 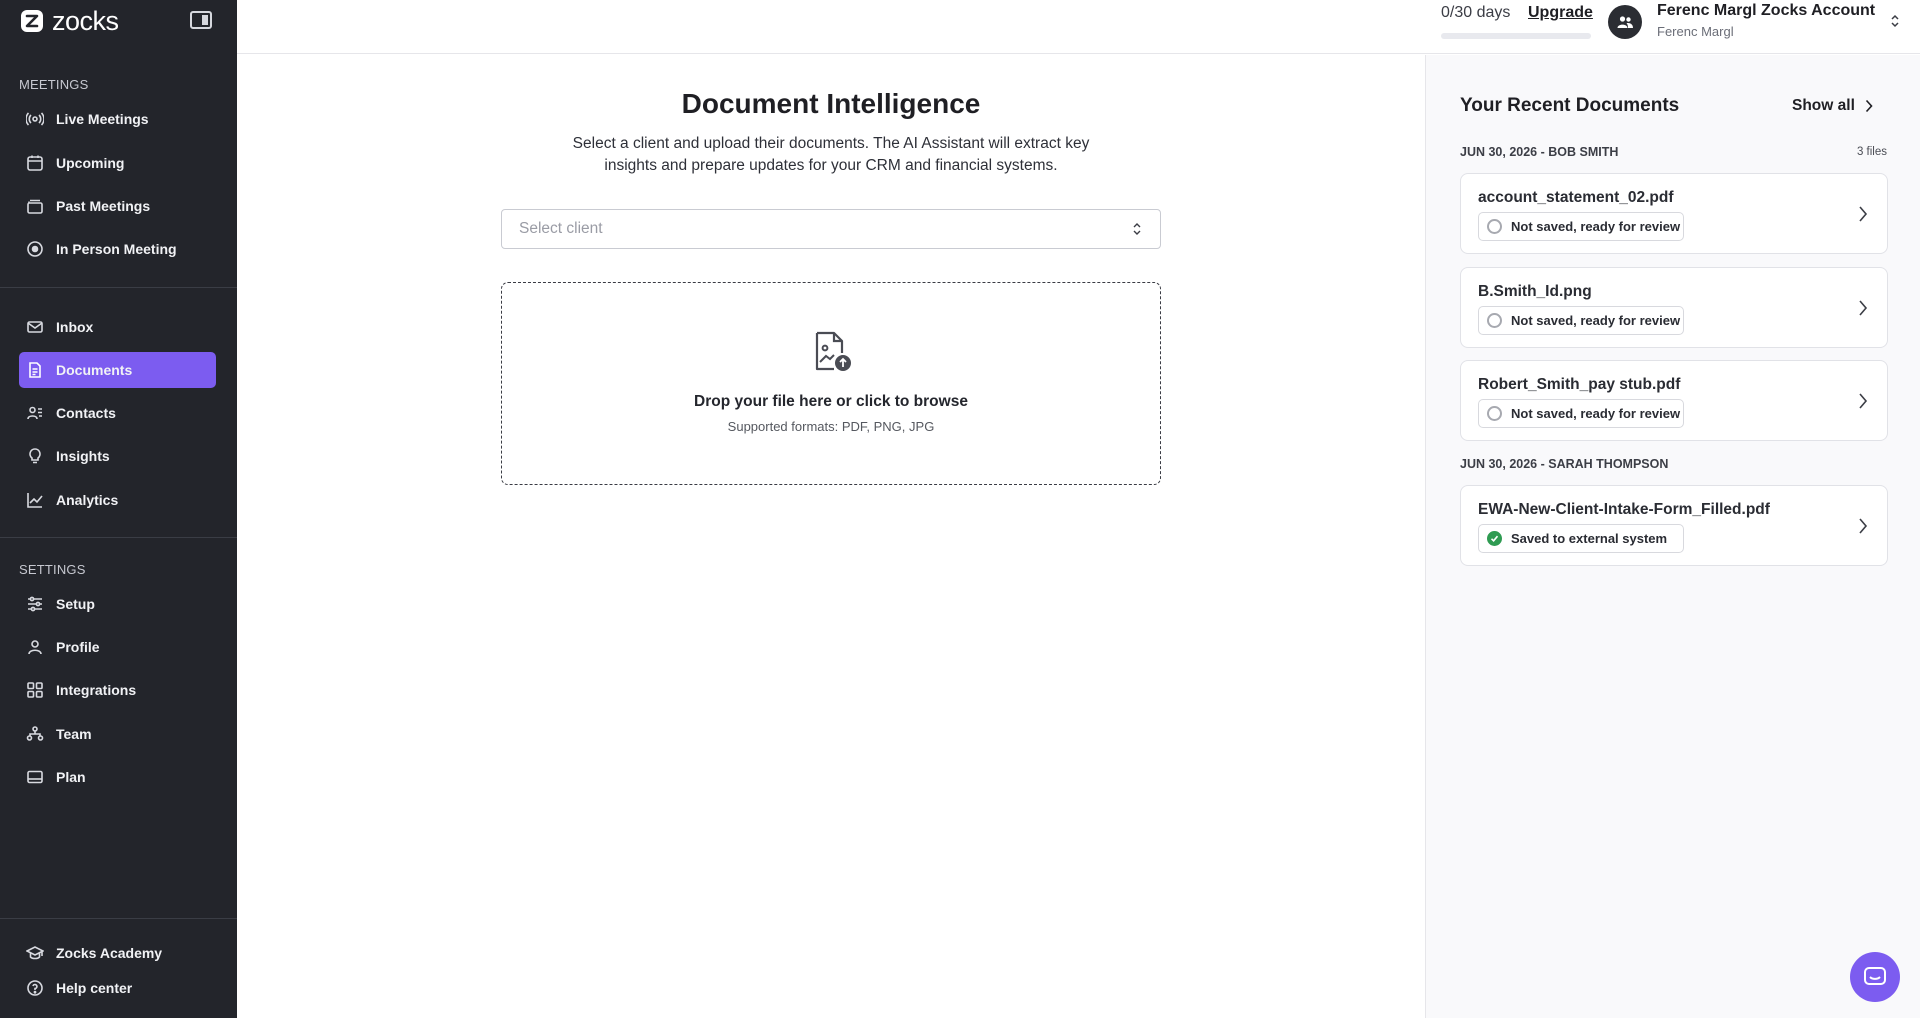 What do you see at coordinates (35, 500) in the screenshot?
I see `chart-icon` at bounding box center [35, 500].